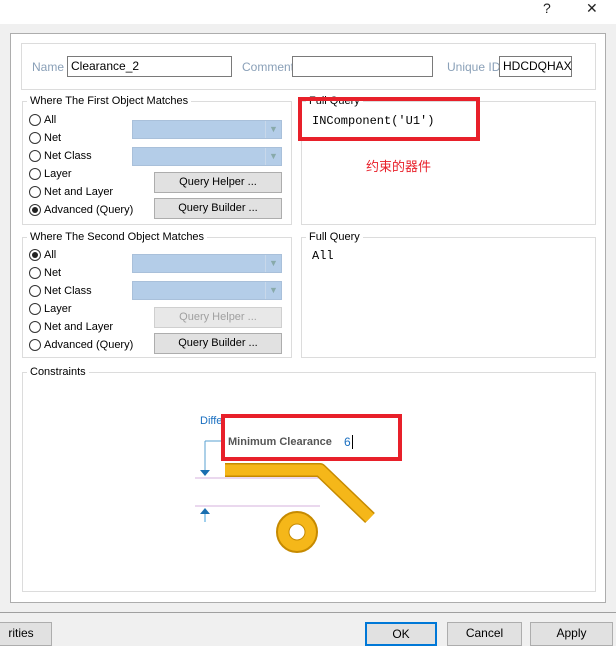  Describe the element at coordinates (205, 473) in the screenshot. I see `arrow-down-icon` at that location.